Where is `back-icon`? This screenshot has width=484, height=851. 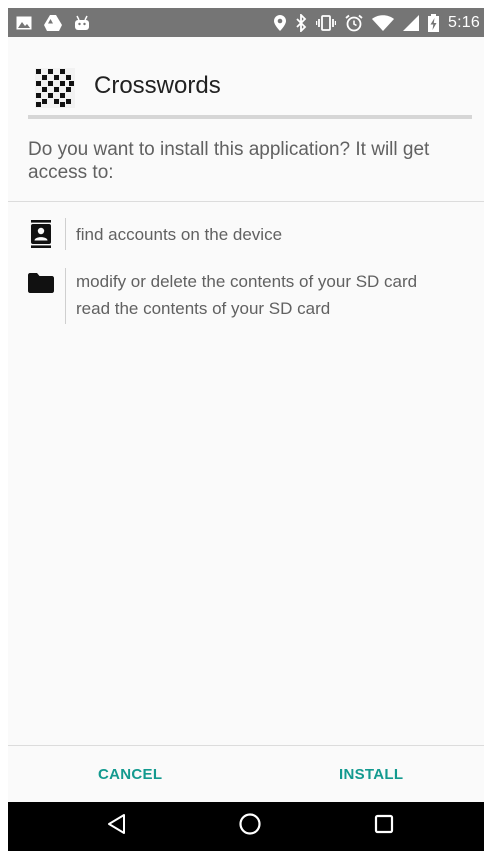
back-icon is located at coordinates (117, 826).